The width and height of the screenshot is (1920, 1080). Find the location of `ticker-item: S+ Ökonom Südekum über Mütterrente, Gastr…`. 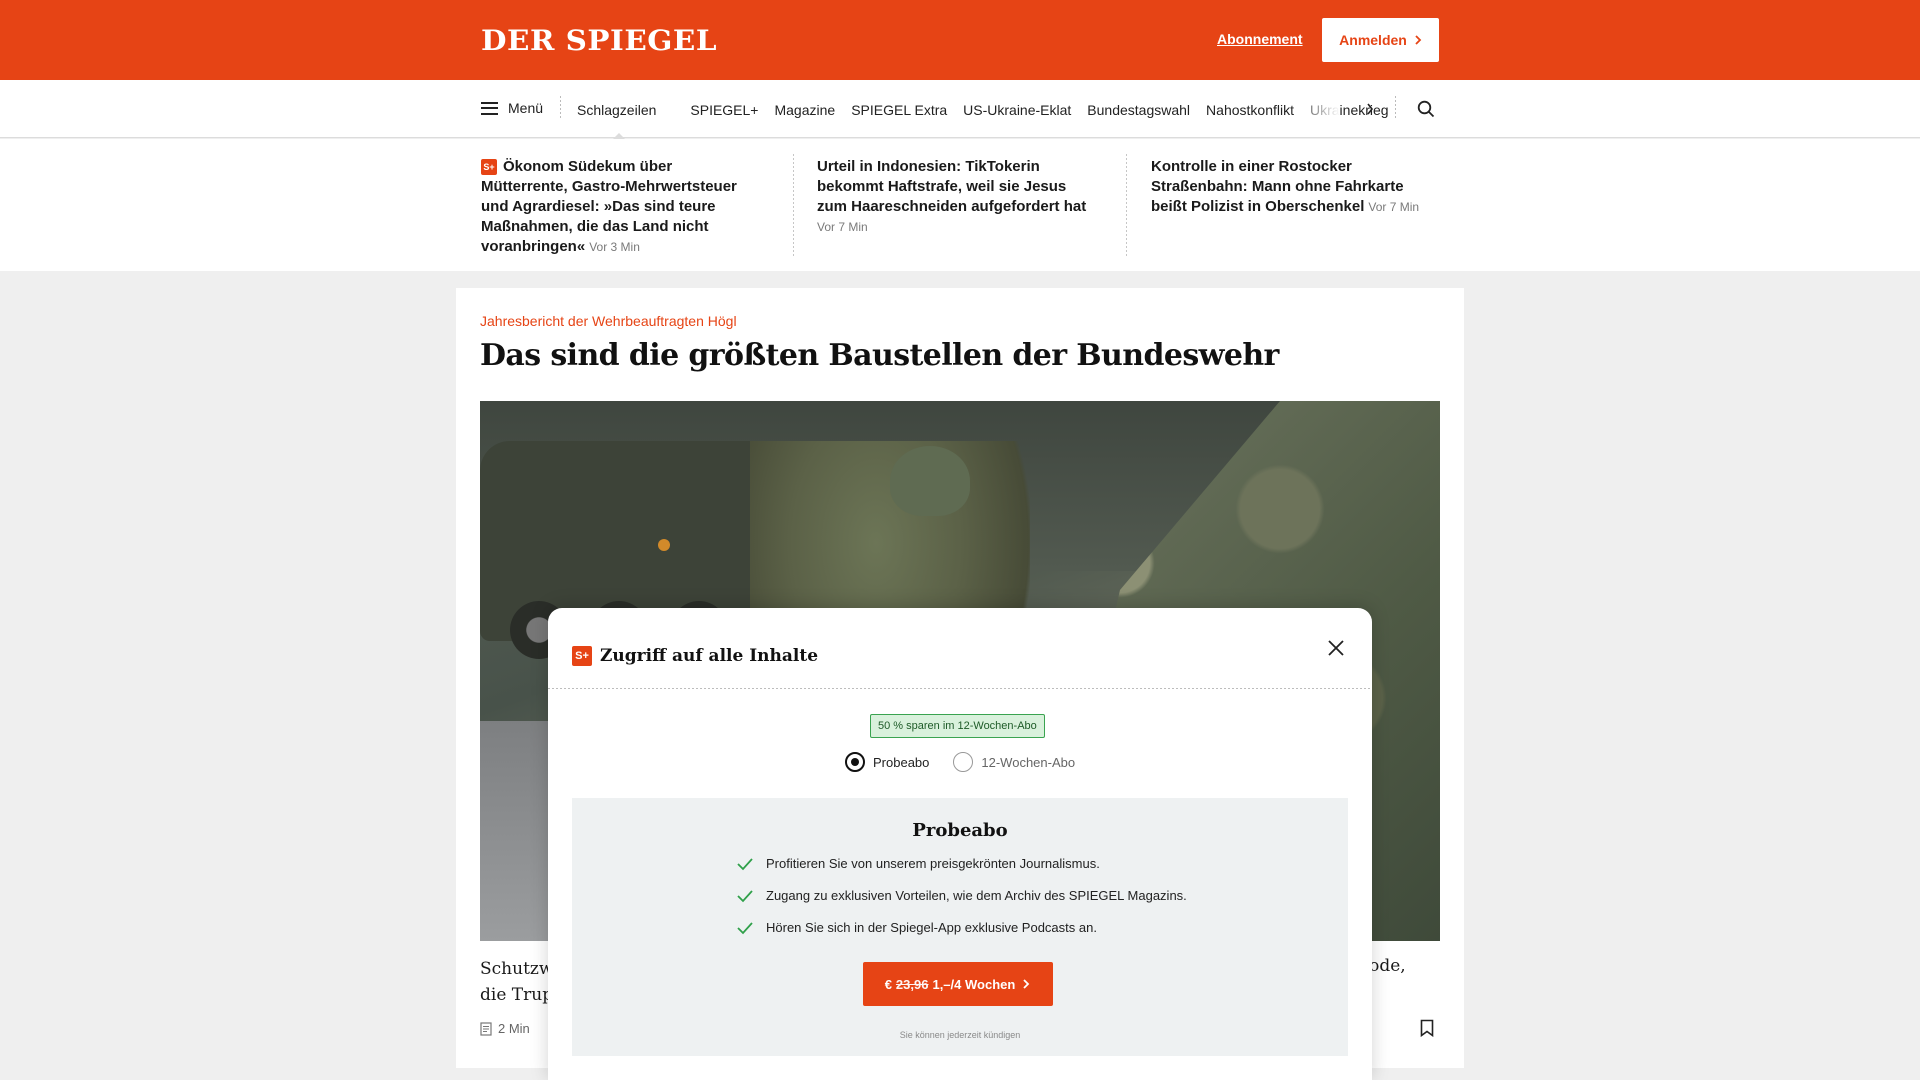

ticker-item: S+ Ökonom Südekum über Mütterrente, Gastr… is located at coordinates (616, 207).